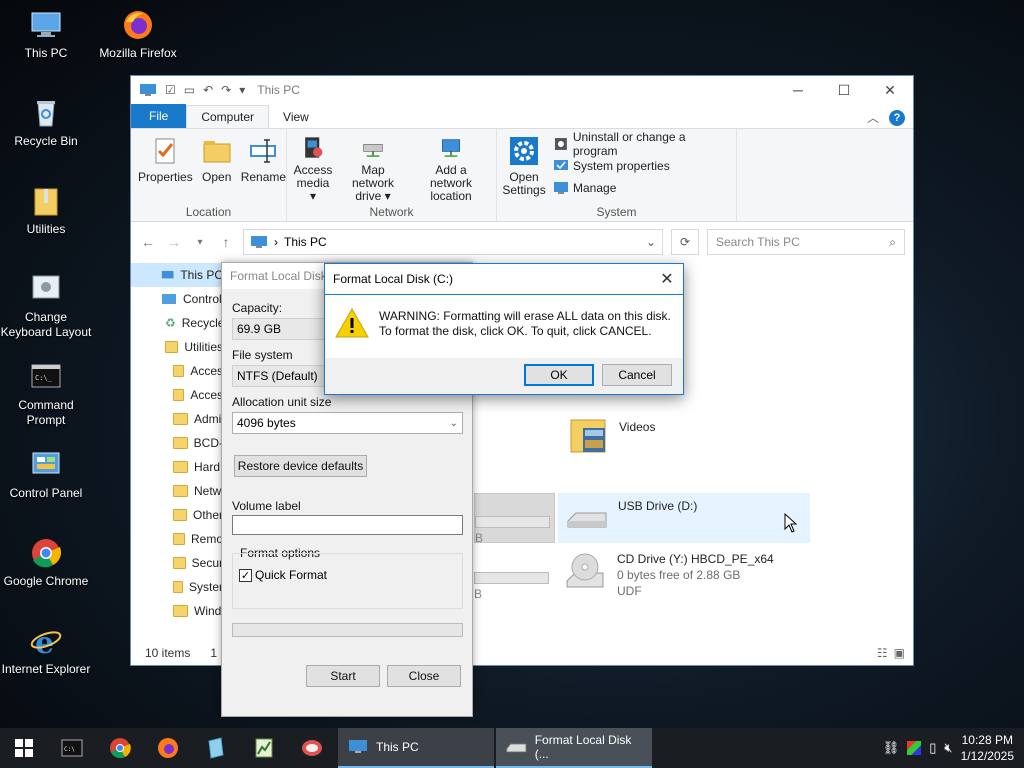 The width and height of the screenshot is (1024, 768). What do you see at coordinates (263, 169) in the screenshot?
I see `rename-button: Rename` at bounding box center [263, 169].